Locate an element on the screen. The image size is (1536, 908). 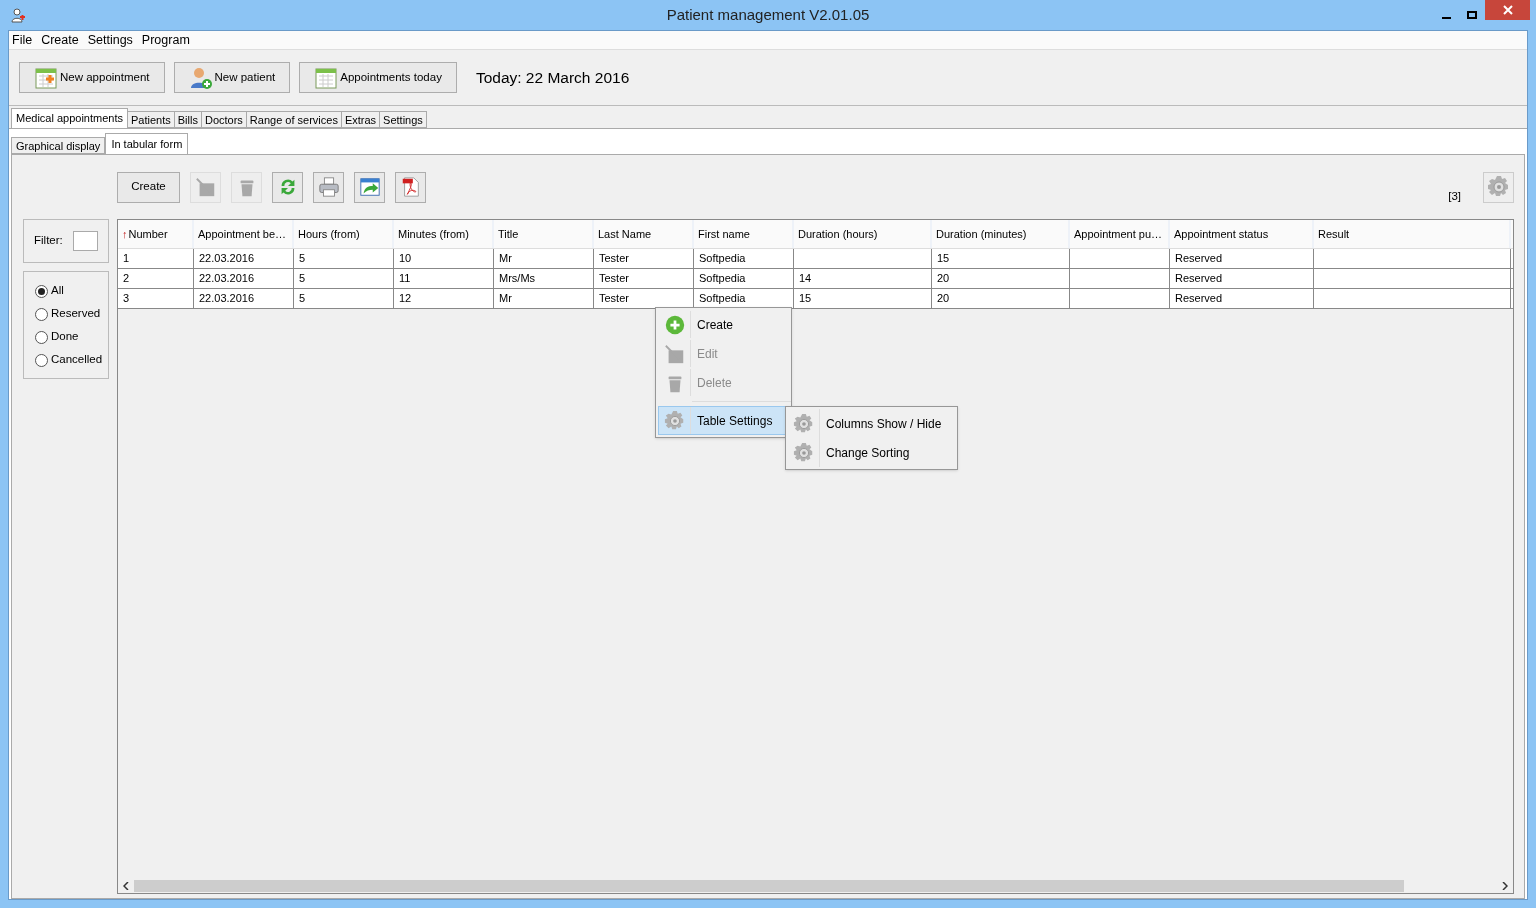
close-icon is located at coordinates (1507, 10).